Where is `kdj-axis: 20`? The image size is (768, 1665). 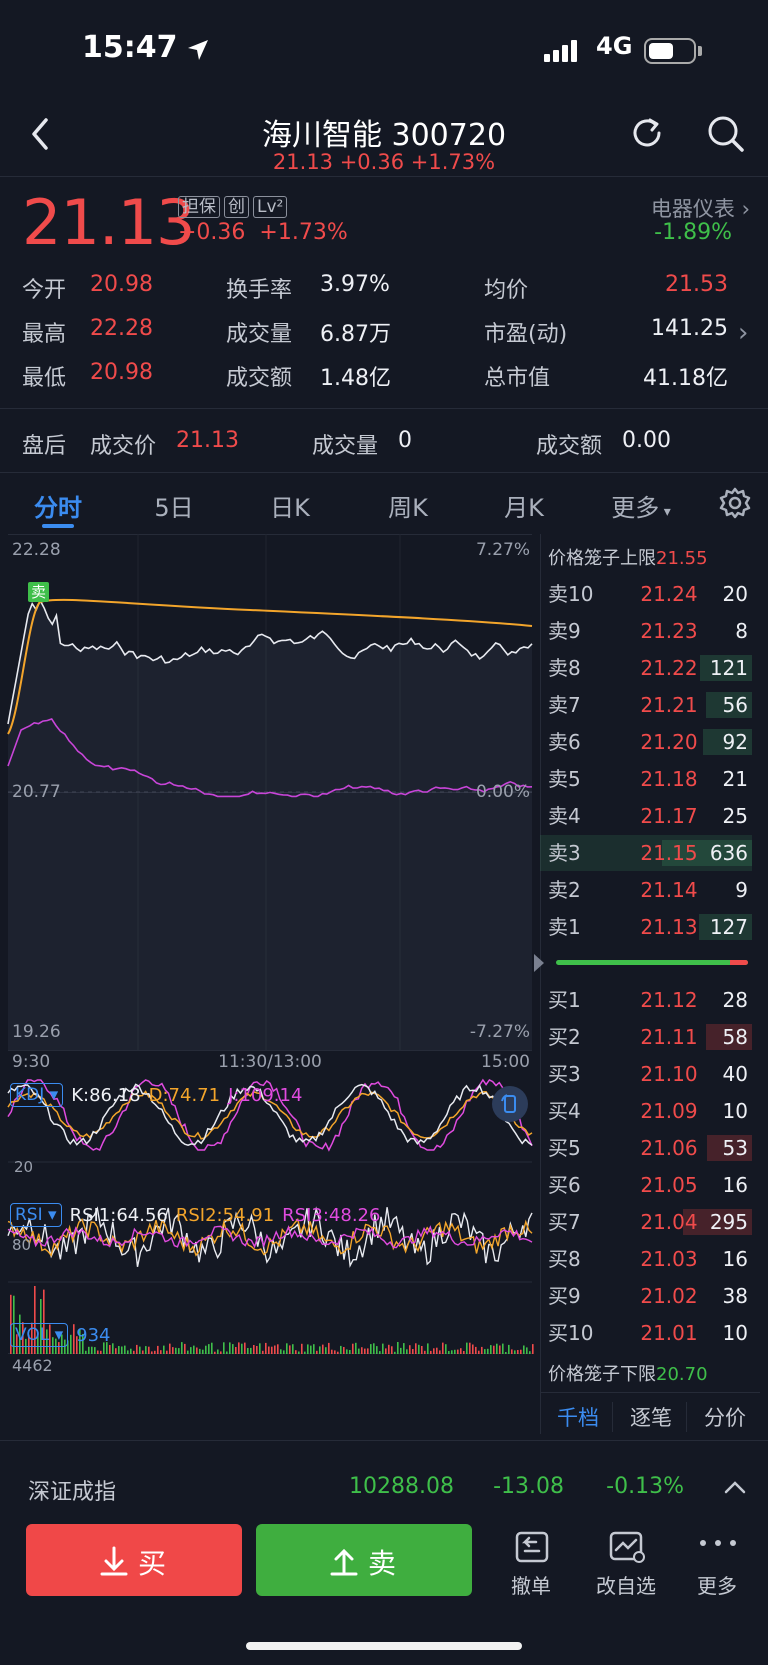
kdj-axis: 20 is located at coordinates (24, 1167).